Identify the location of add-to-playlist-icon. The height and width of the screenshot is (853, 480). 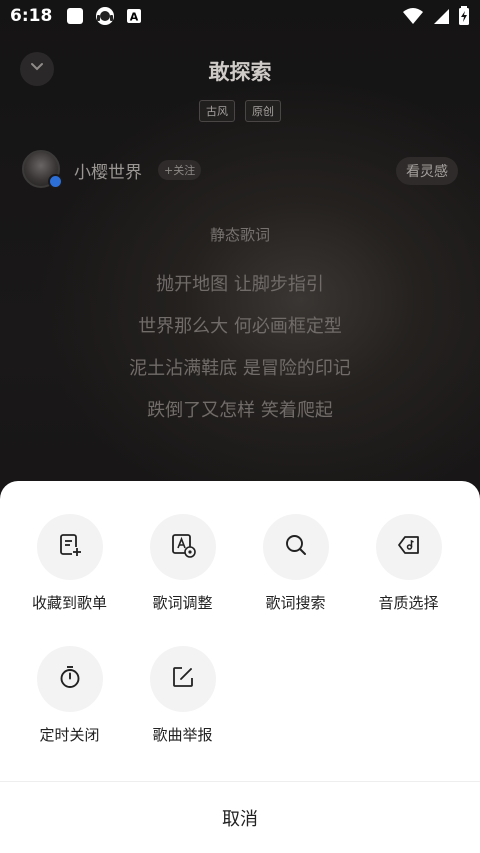
(70, 547).